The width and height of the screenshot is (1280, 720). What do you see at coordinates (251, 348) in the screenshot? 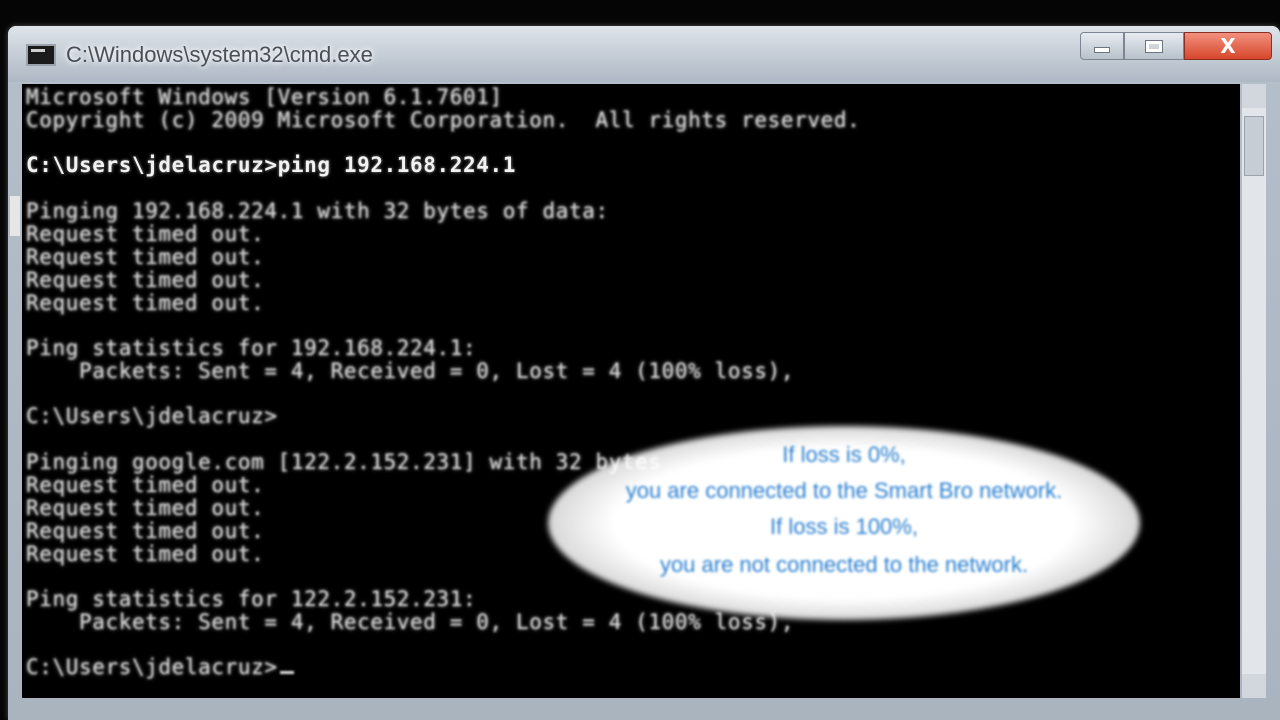
I see `console-line: Ping statistics for 192.168.224.1:` at bounding box center [251, 348].